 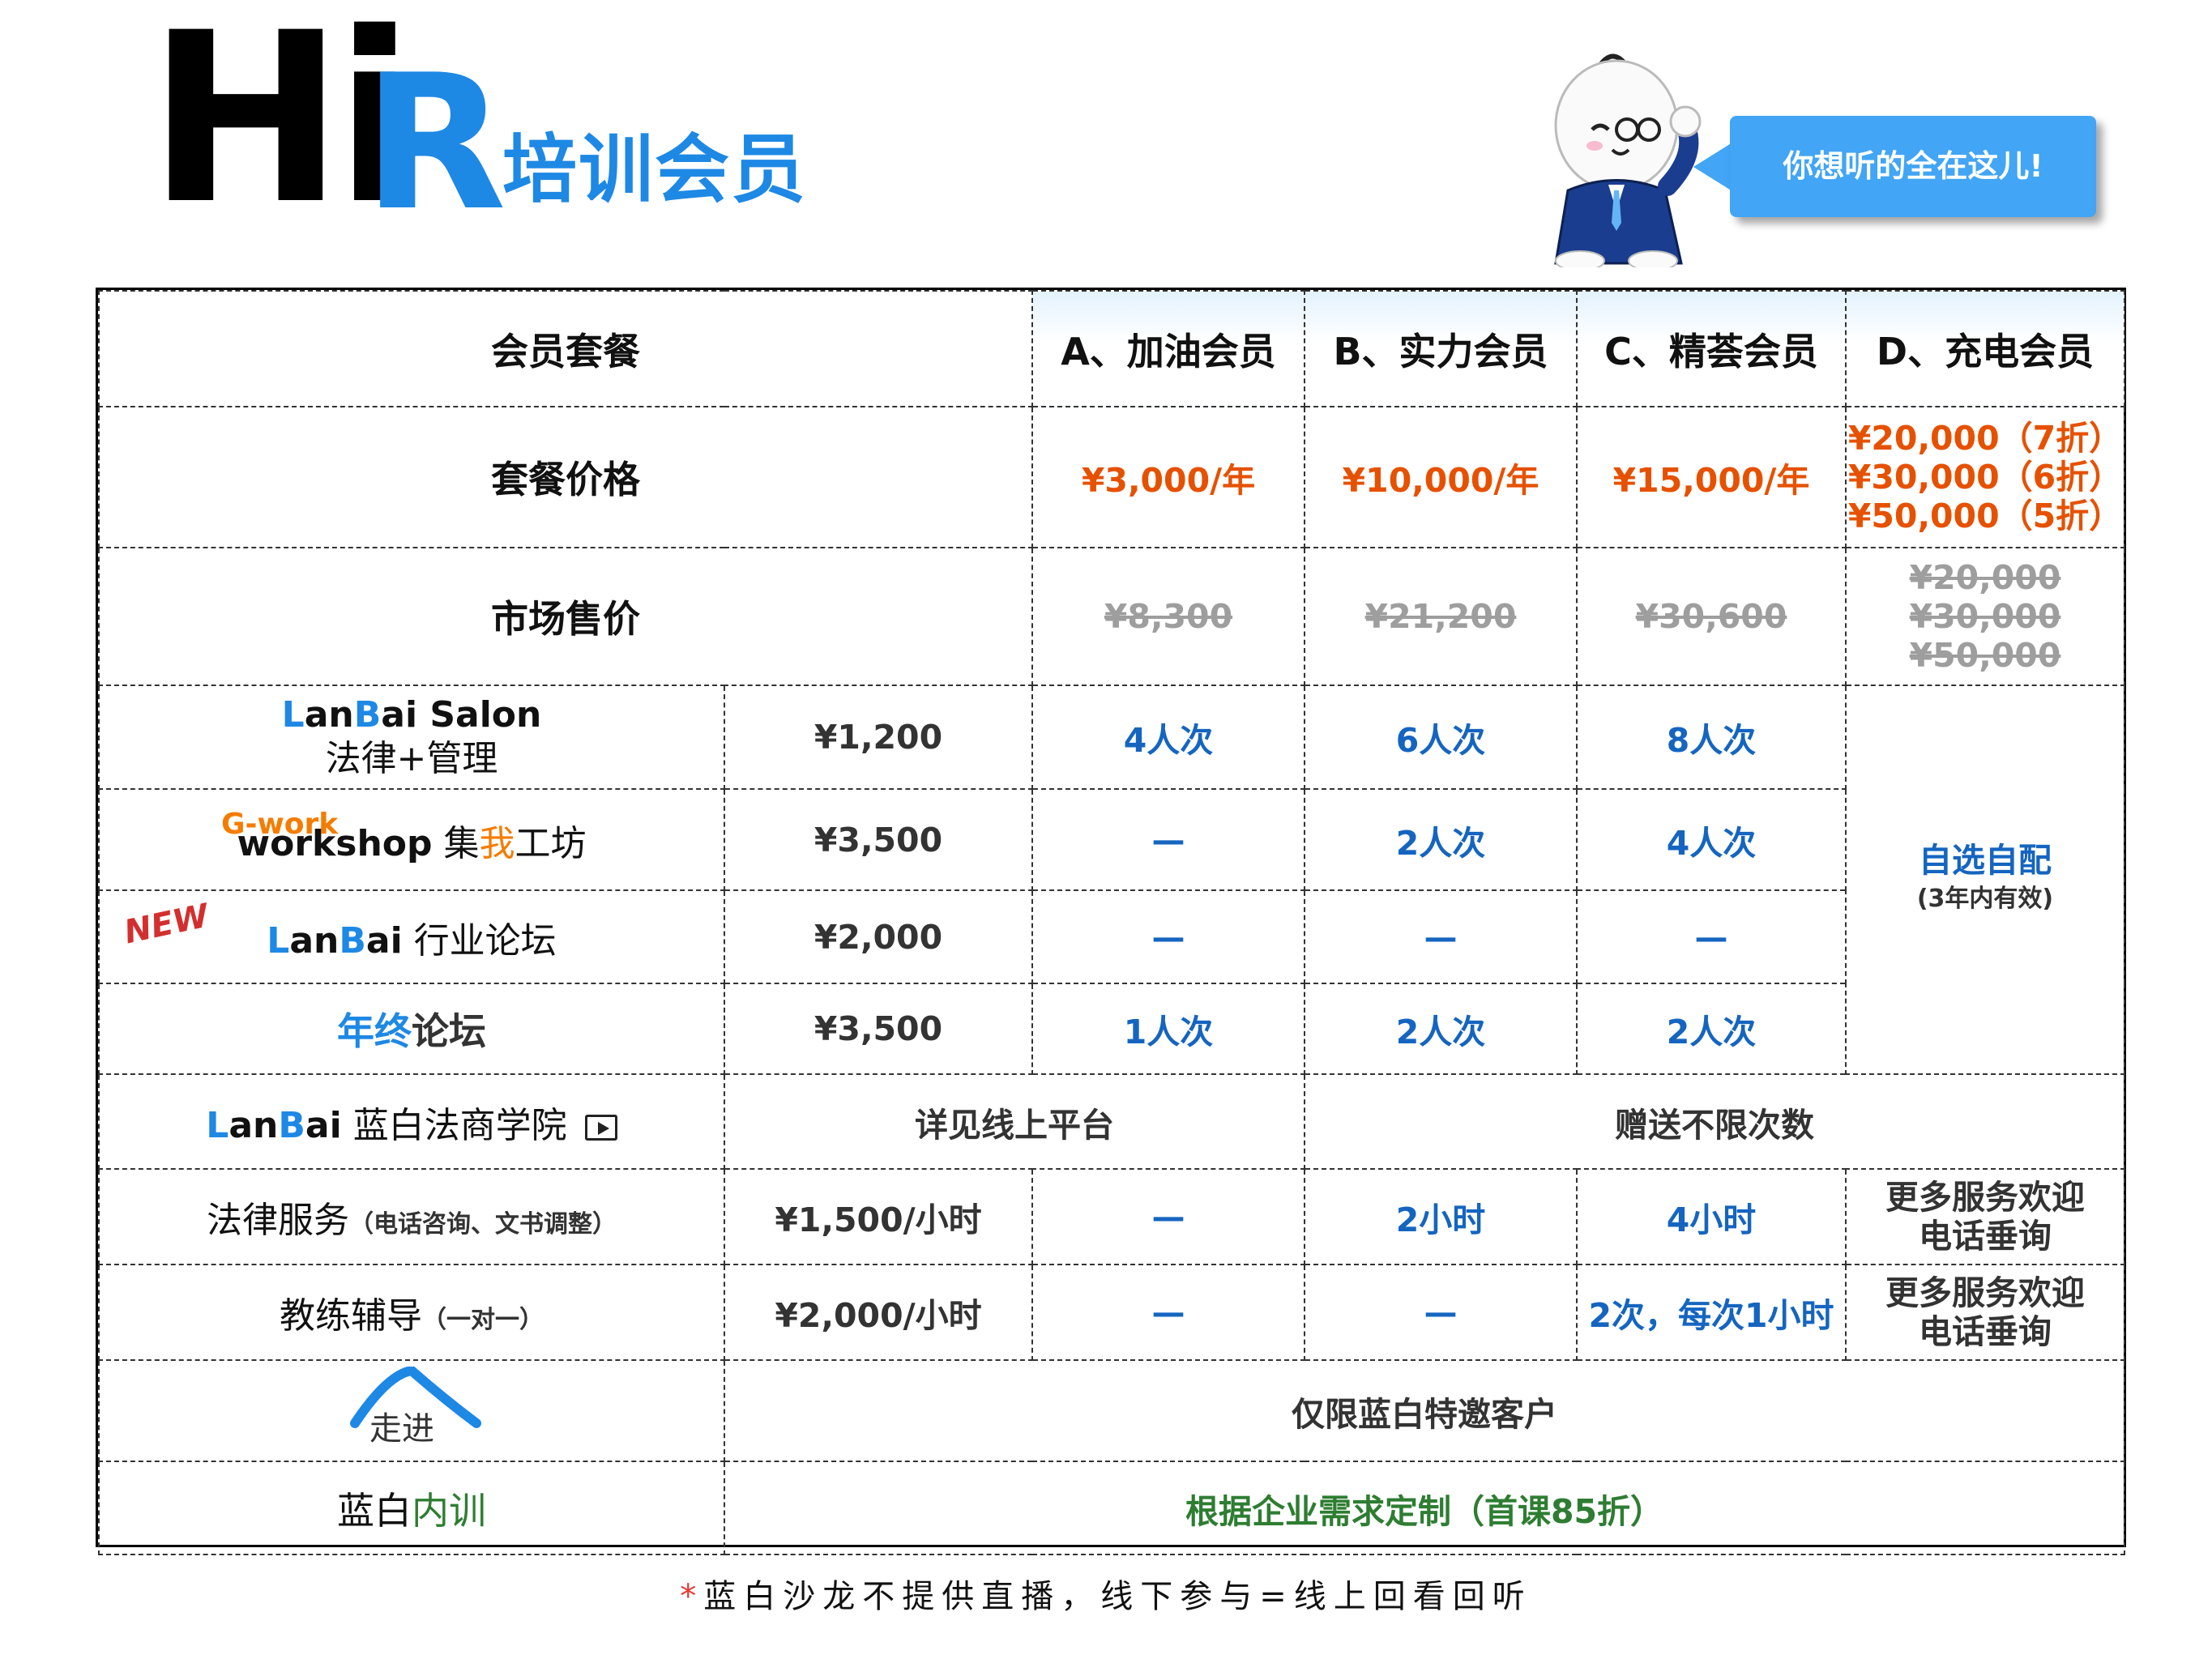 What do you see at coordinates (485, 940) in the screenshot?
I see `forum-title: 行业论坛` at bounding box center [485, 940].